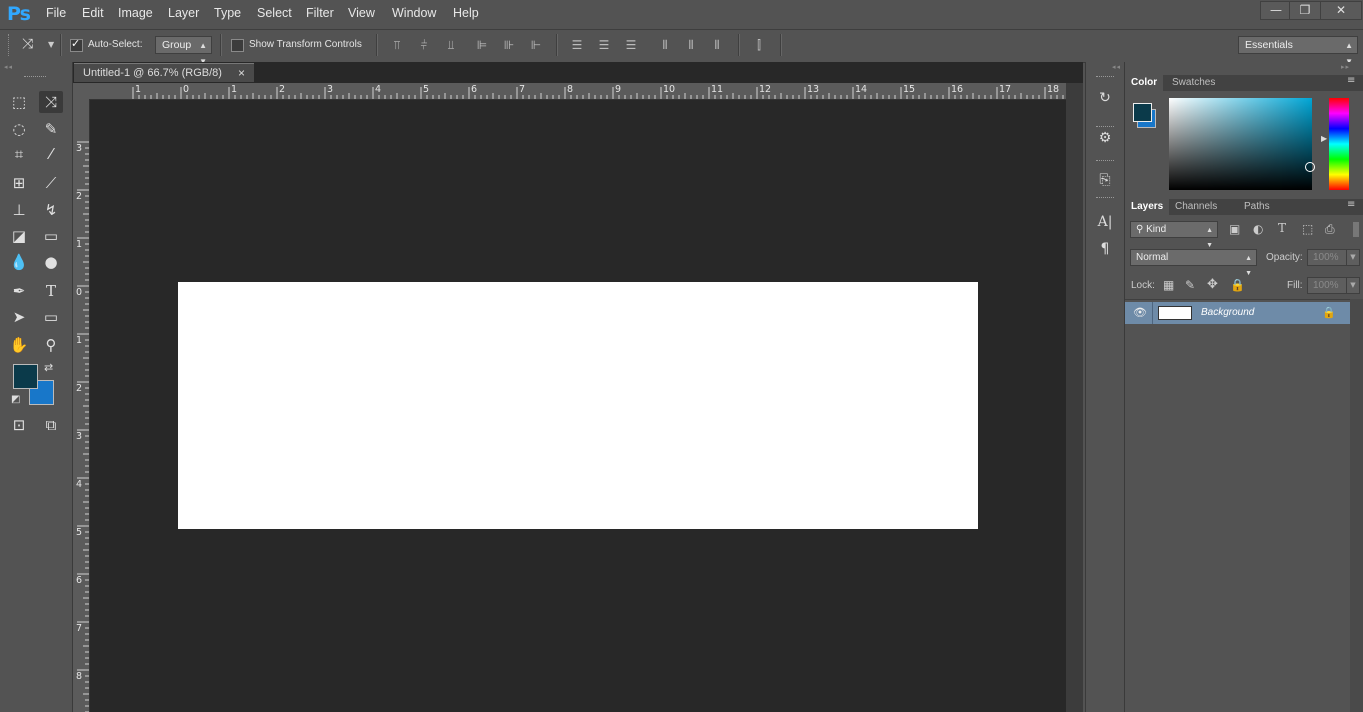  I want to click on type-tool-icon: T, so click(51, 291).